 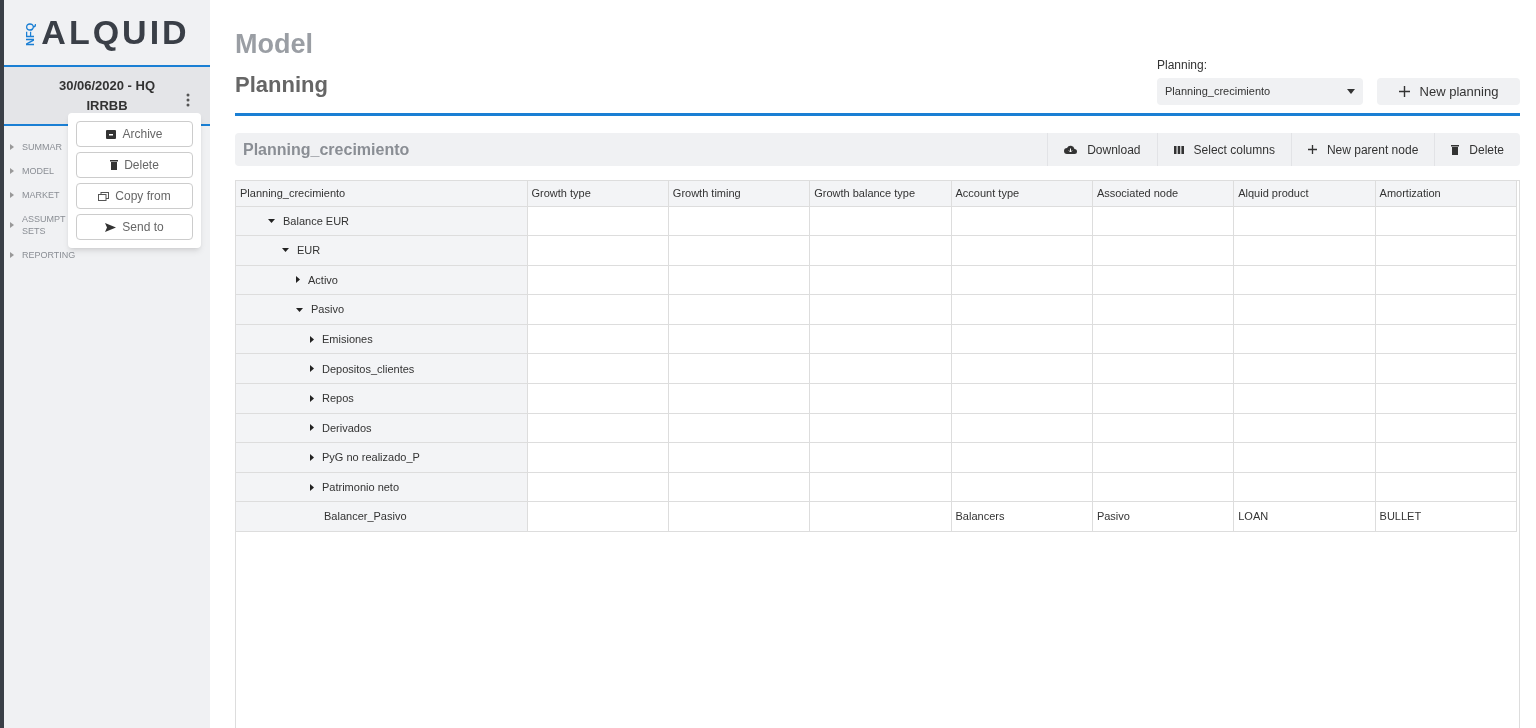 What do you see at coordinates (134, 196) in the screenshot?
I see `menu-item: Copy from` at bounding box center [134, 196].